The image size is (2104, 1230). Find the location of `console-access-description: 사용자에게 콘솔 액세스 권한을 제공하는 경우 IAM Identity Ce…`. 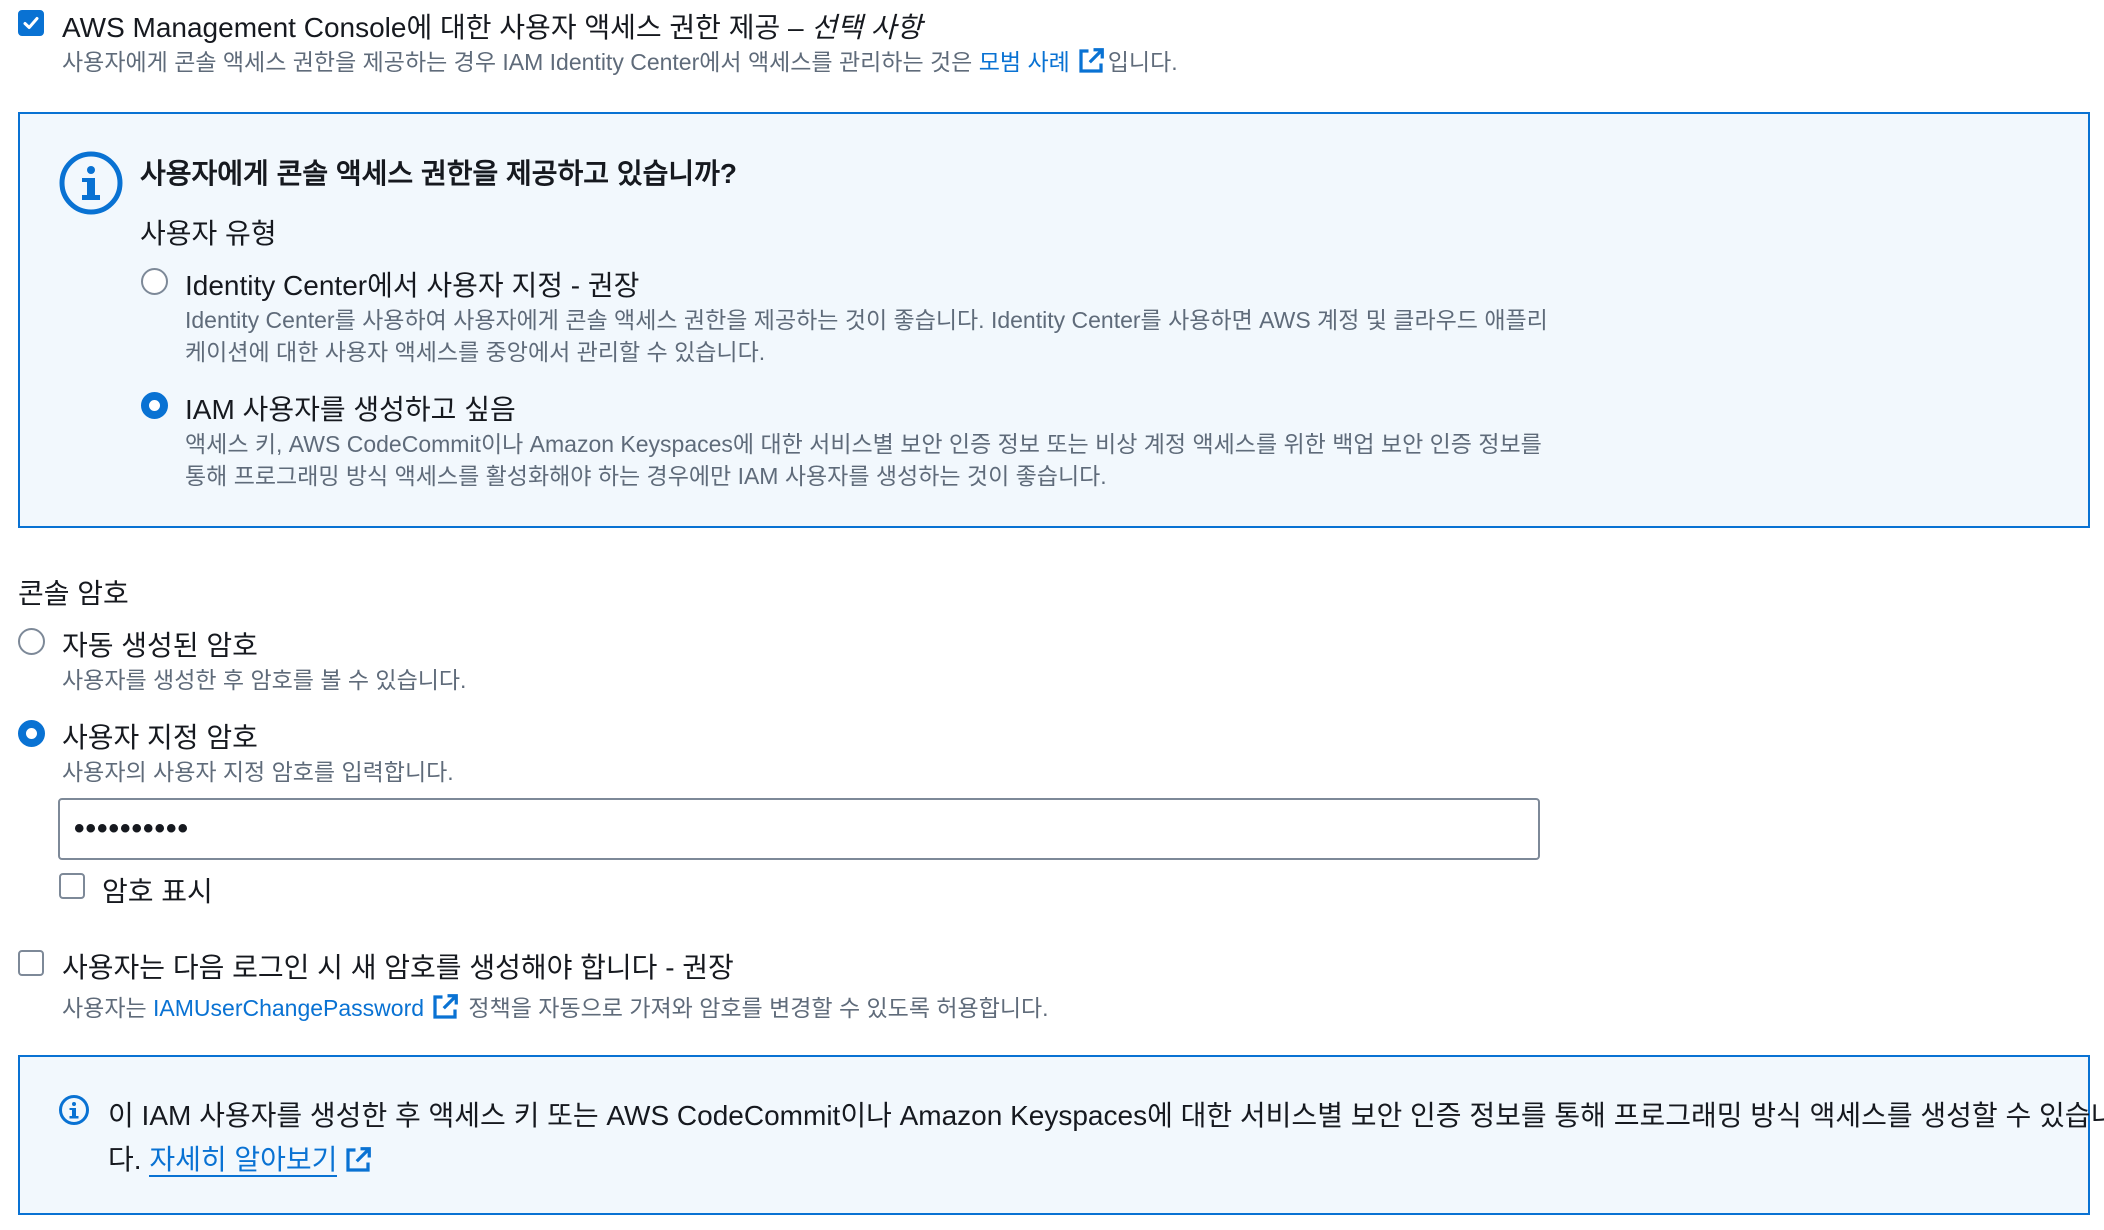

console-access-description: 사용자에게 콘솔 액세스 권한을 제공하는 경우 IAM Identity Ce… is located at coordinates (620, 62).